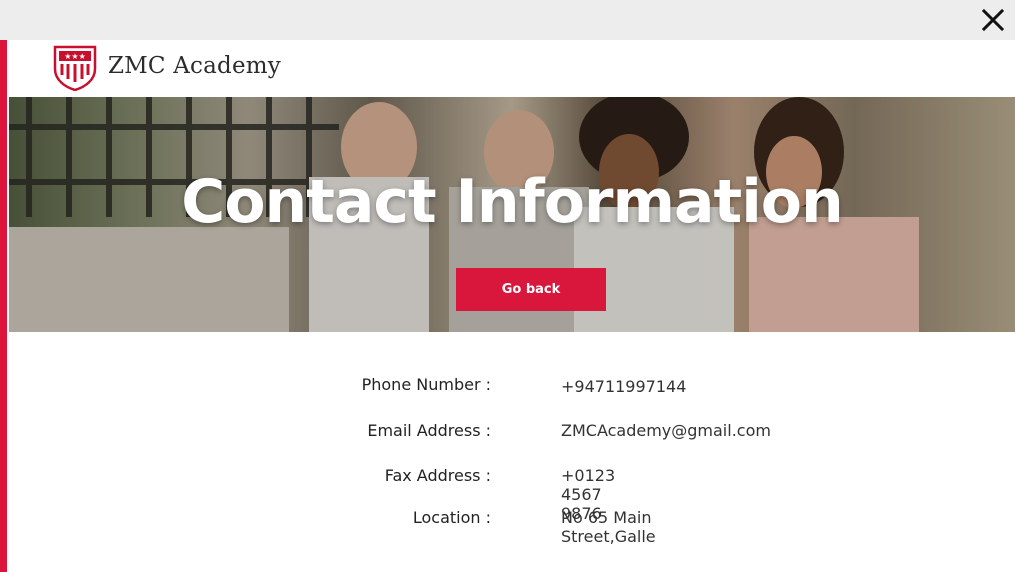  What do you see at coordinates (507, 20) in the screenshot?
I see `window-titlebar` at bounding box center [507, 20].